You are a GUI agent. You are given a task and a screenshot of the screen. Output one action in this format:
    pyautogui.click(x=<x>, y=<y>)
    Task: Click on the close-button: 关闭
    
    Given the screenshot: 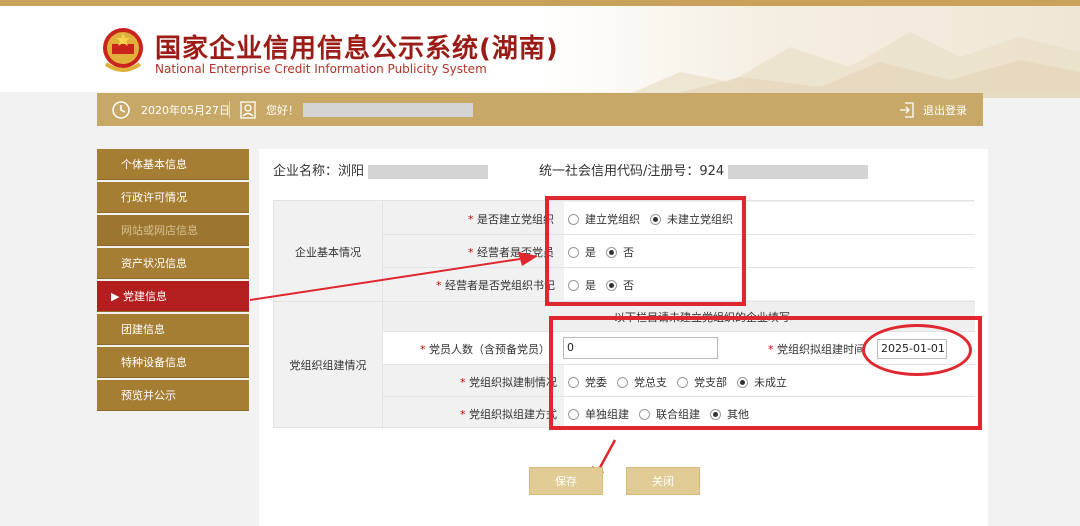 What is the action you would take?
    pyautogui.click(x=663, y=481)
    